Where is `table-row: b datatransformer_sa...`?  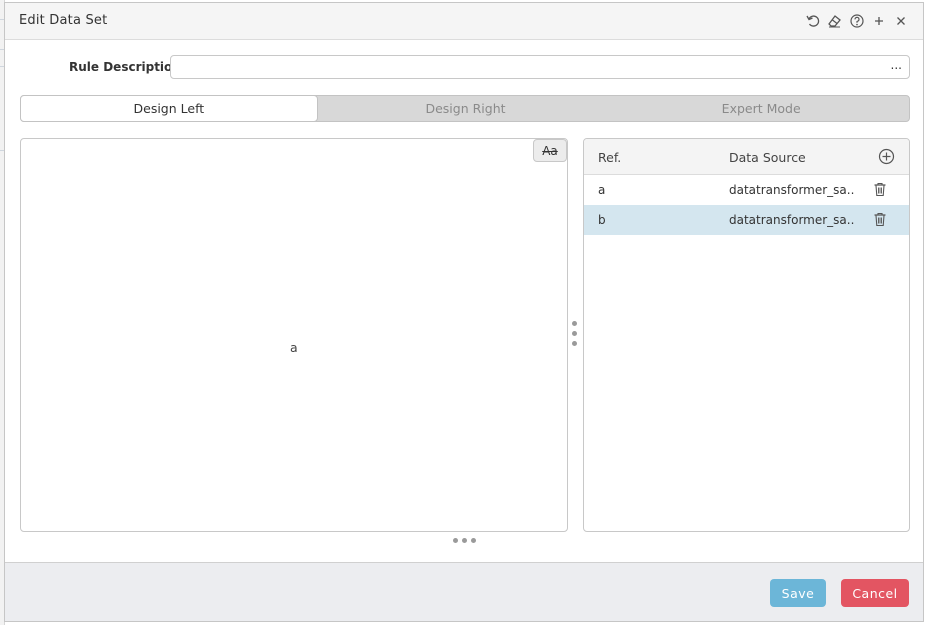
table-row: b datatransformer_sa... is located at coordinates (746, 220).